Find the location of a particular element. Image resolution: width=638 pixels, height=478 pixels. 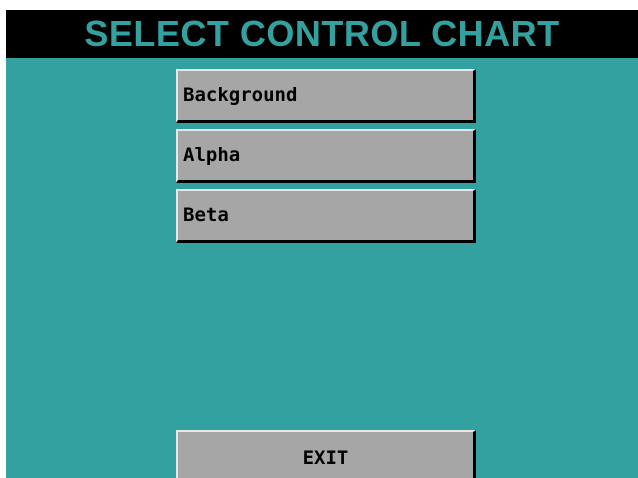

beta-chart-button: Beta is located at coordinates (326, 216).